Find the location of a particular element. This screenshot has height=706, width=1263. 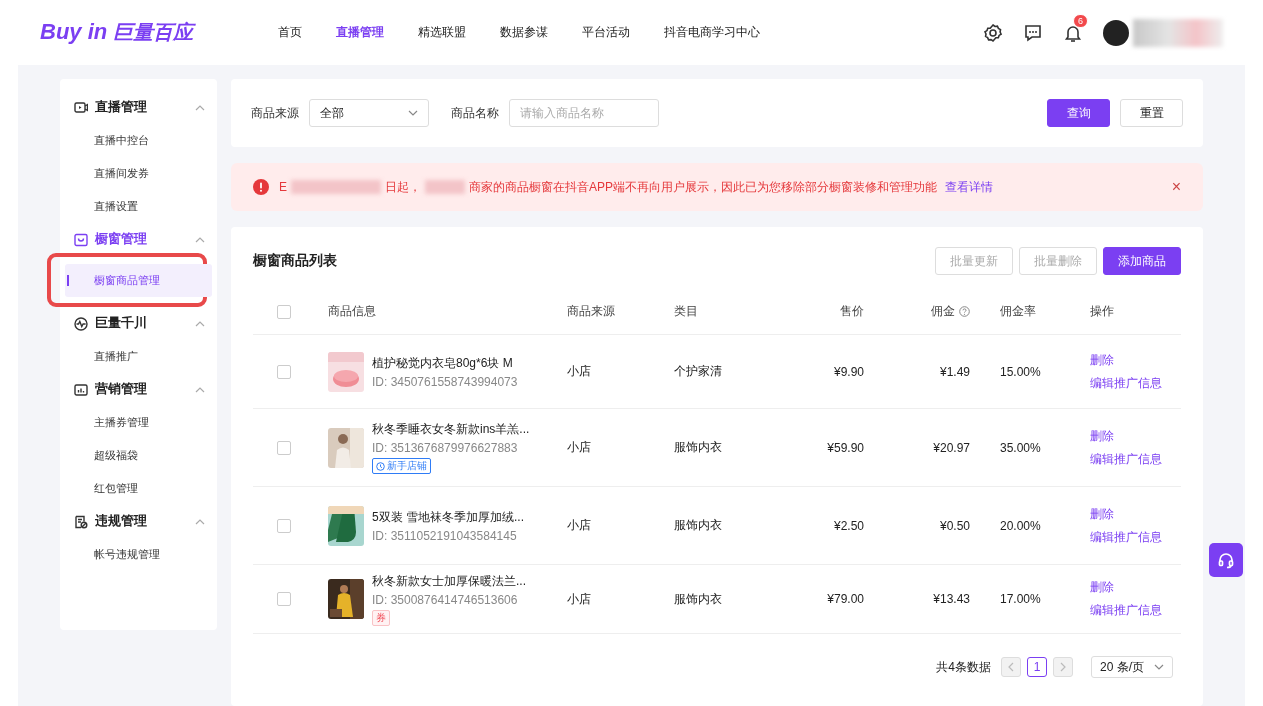

sidebar-item: 帐号违规管理 is located at coordinates (138, 554).